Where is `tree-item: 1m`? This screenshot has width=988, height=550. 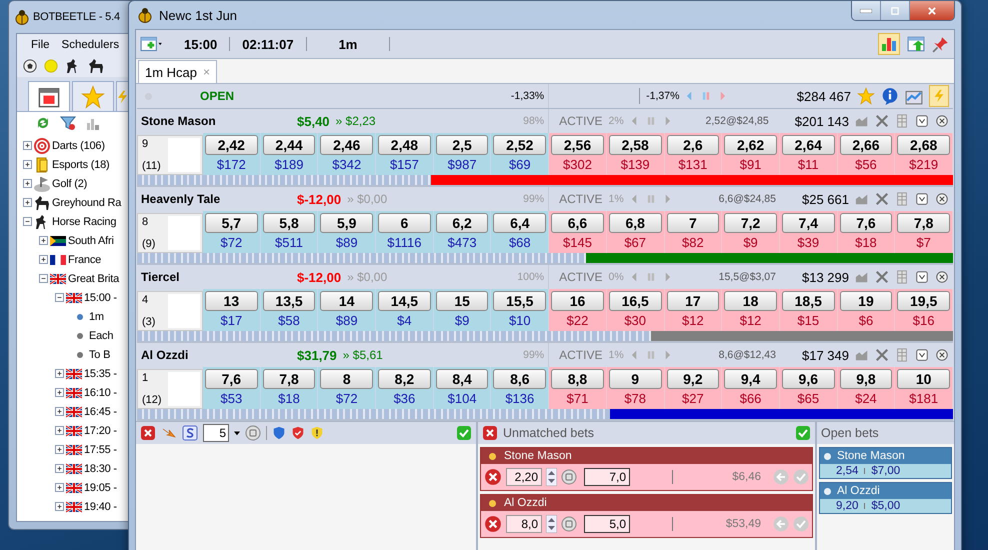
tree-item: 1m is located at coordinates (96, 316).